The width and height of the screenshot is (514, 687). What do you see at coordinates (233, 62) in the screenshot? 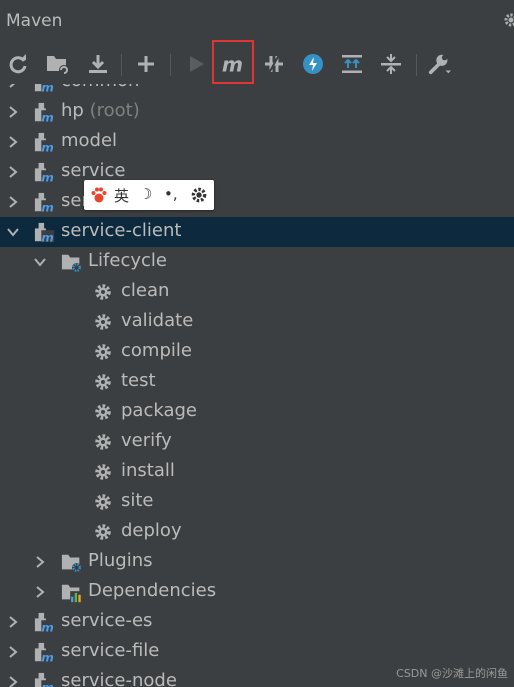
I see `highlight-box` at bounding box center [233, 62].